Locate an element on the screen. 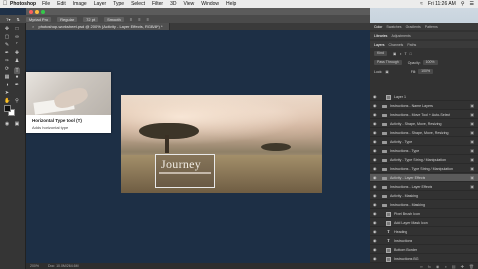 The image size is (478, 269). quick-mask-icon: ◉ is located at coordinates (7, 124).